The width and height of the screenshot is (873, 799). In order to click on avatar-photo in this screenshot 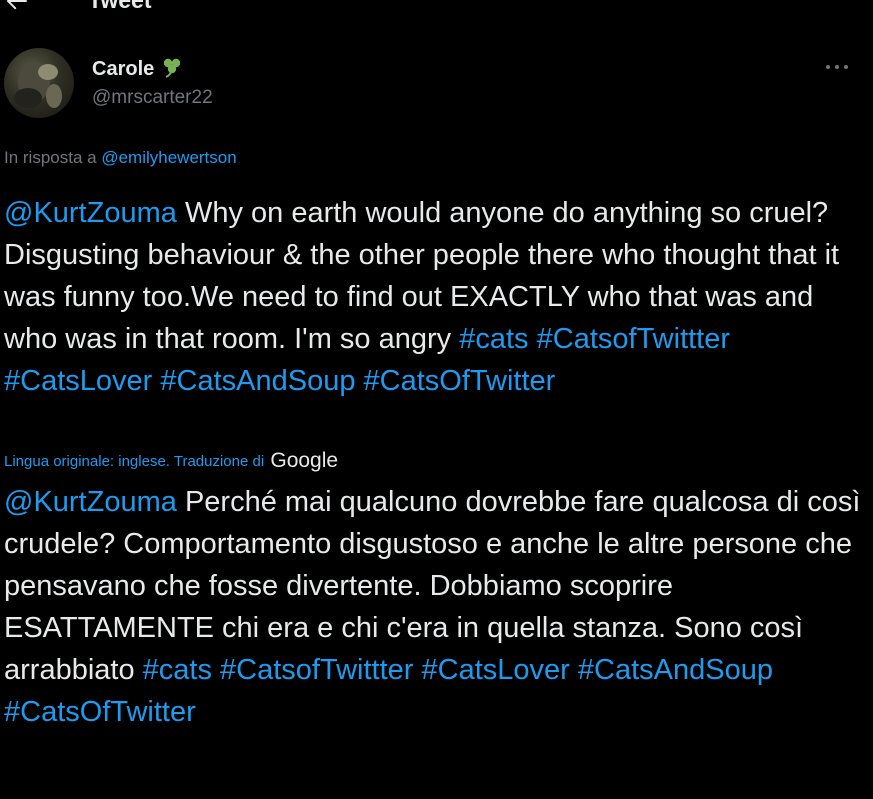, I will do `click(38, 85)`.